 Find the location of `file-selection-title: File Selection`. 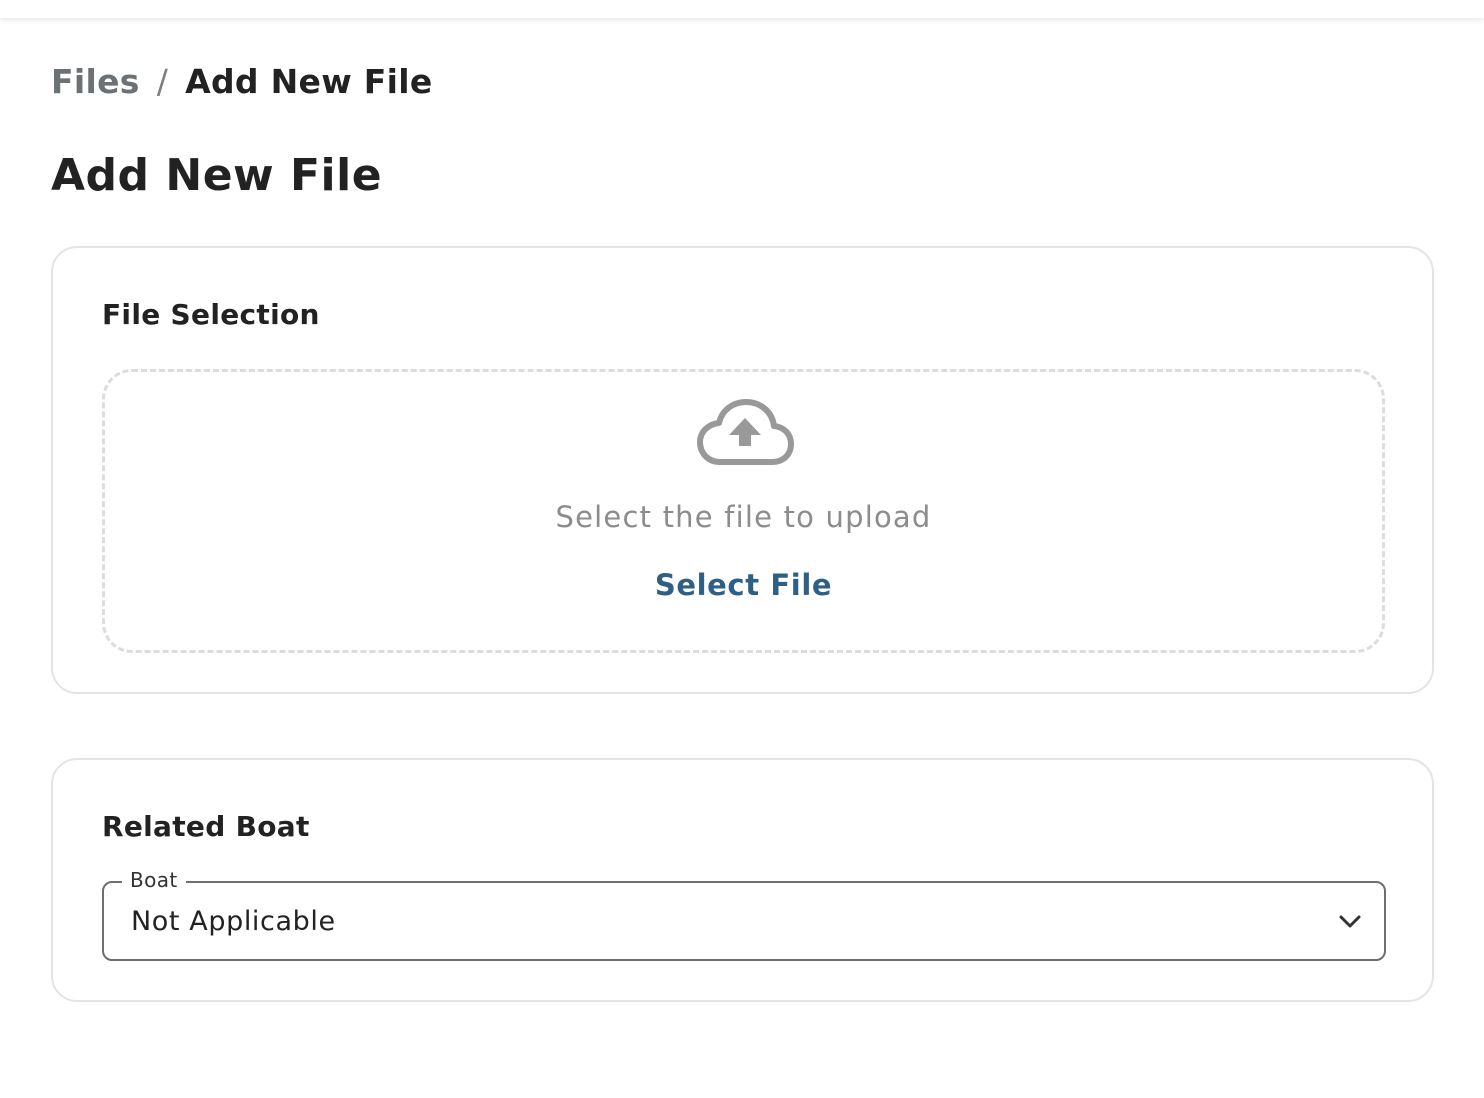

file-selection-title: File Selection is located at coordinates (211, 314).